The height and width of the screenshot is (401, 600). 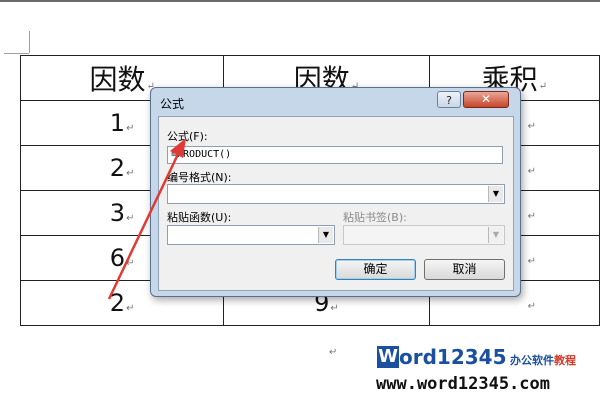 What do you see at coordinates (463, 384) in the screenshot?
I see `watermark-url: www.word12345.com` at bounding box center [463, 384].